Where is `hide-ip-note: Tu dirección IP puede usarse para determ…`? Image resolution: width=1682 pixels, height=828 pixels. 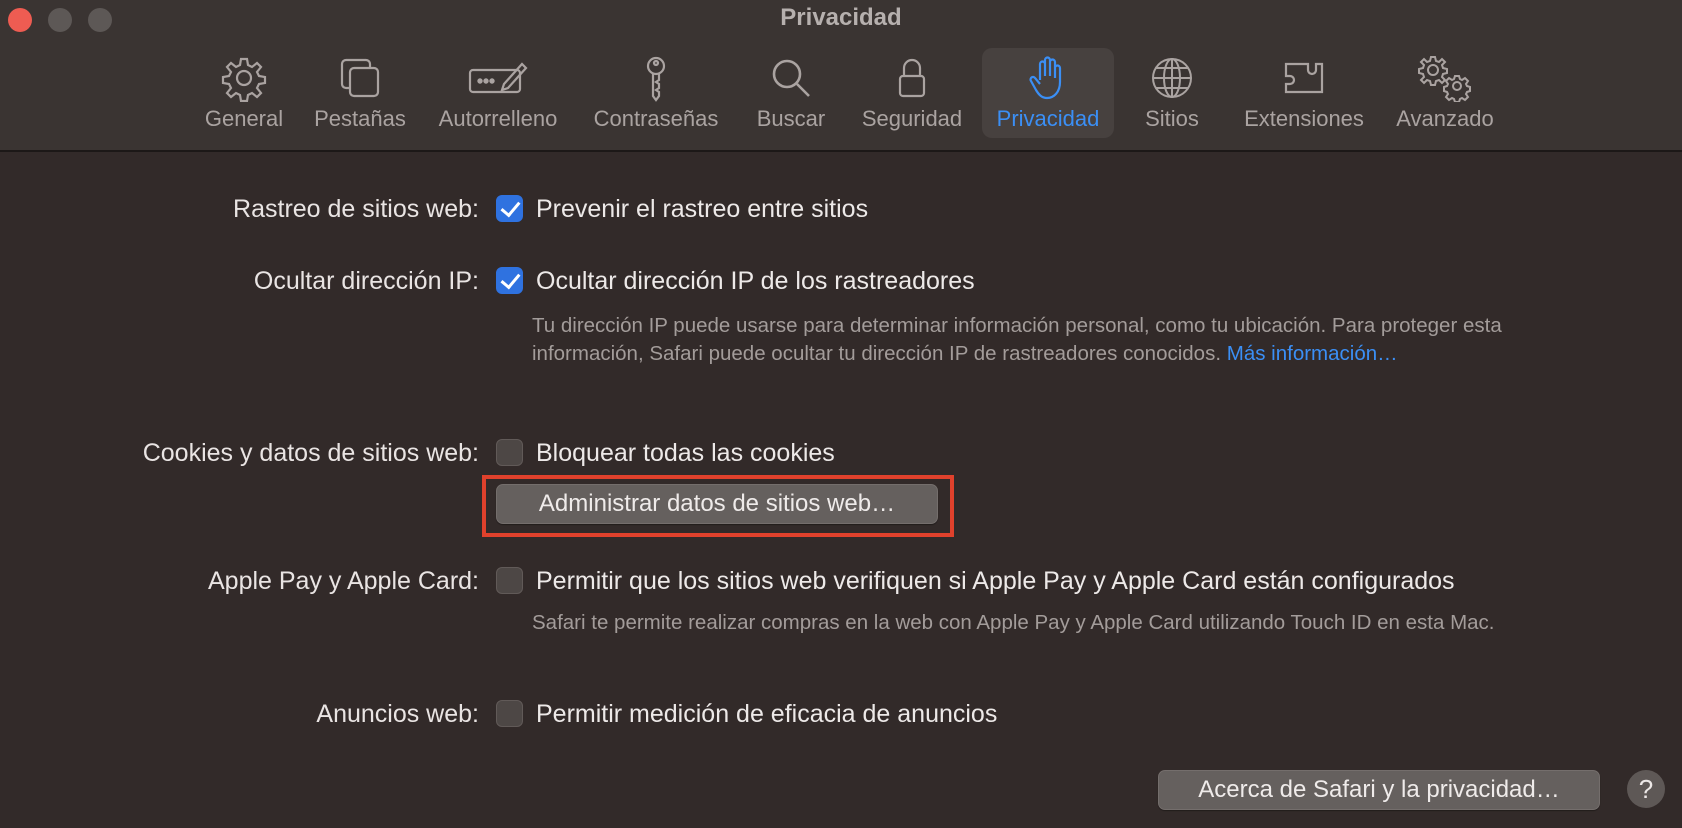
hide-ip-note: Tu dirección IP puede usarse para determ… is located at coordinates (1042, 340).